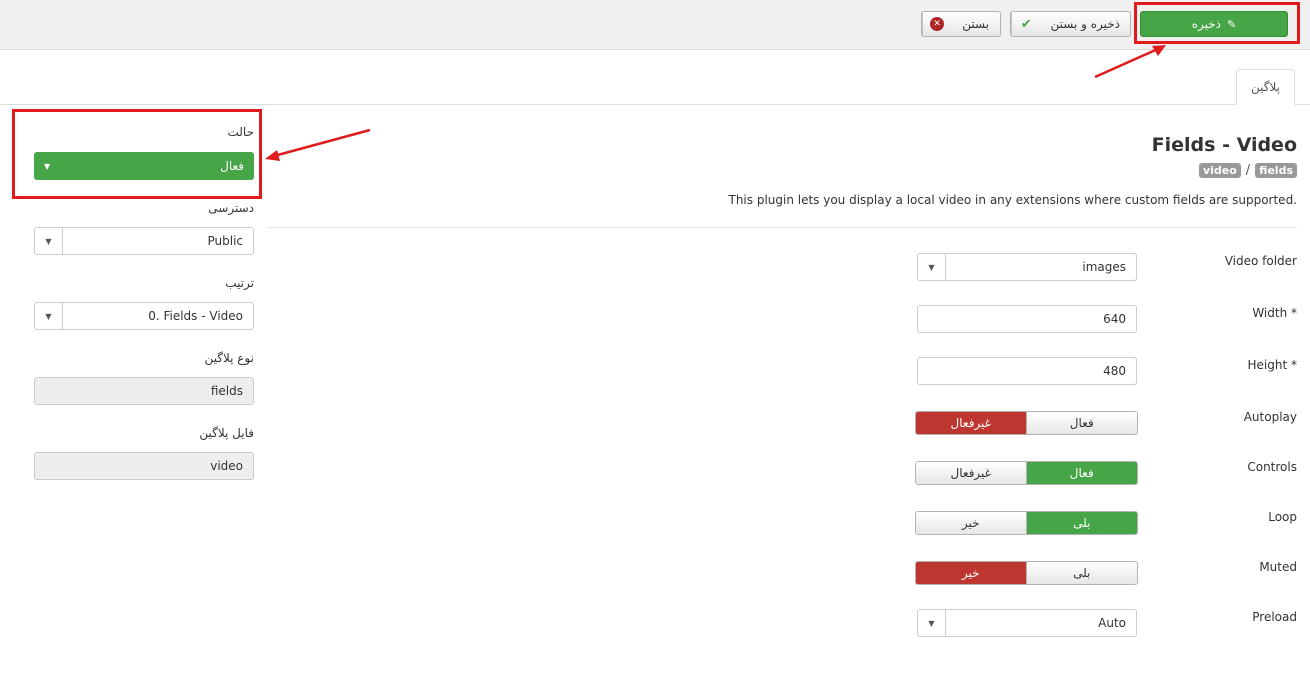 The image size is (1310, 676). I want to click on preload-value: Auto, so click(1112, 623).